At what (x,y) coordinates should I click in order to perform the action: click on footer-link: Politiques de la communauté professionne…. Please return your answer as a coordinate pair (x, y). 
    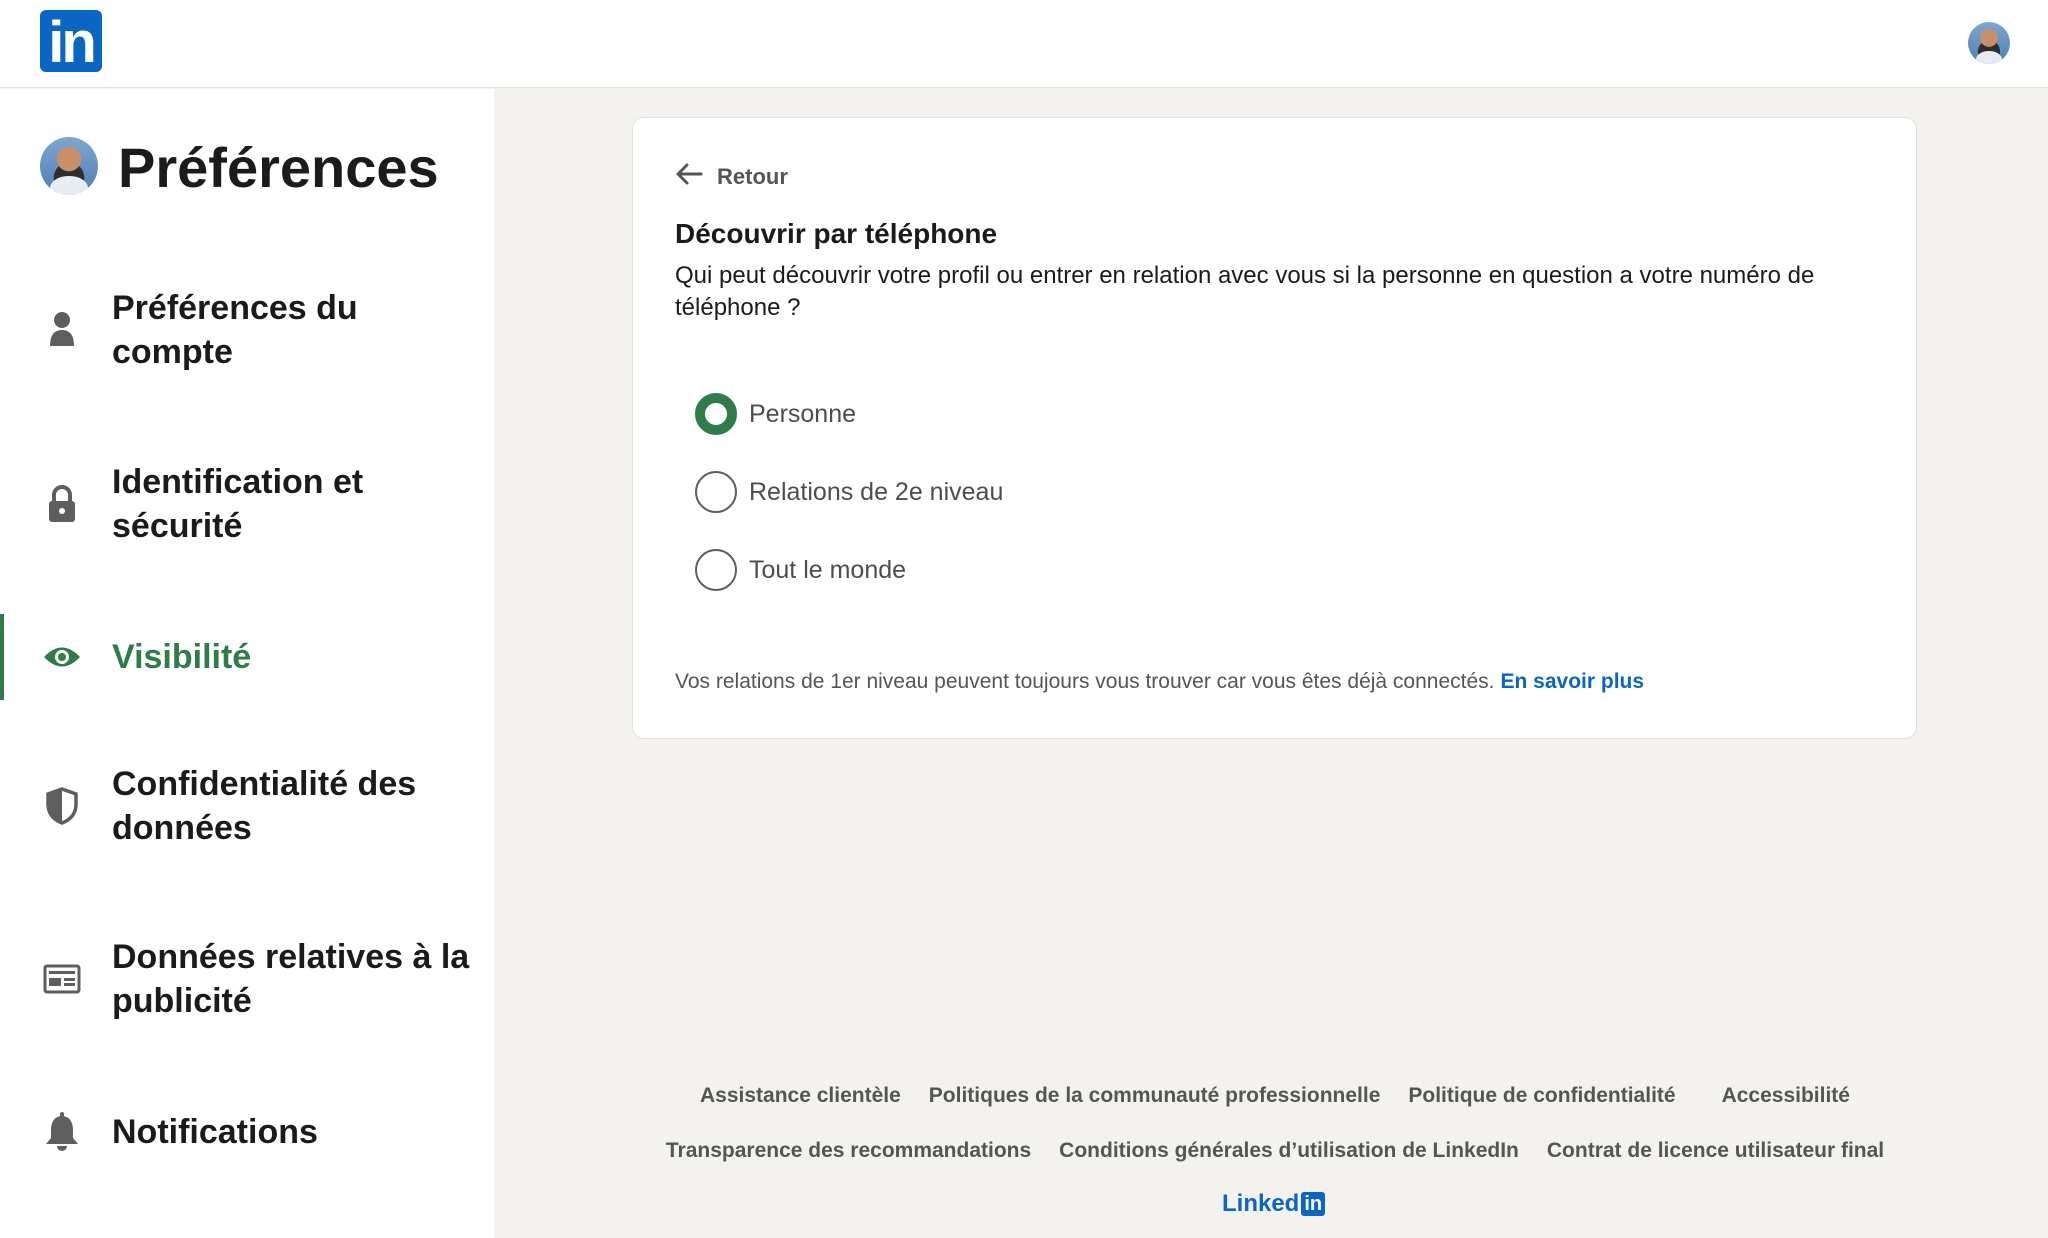
    Looking at the image, I should click on (1155, 1096).